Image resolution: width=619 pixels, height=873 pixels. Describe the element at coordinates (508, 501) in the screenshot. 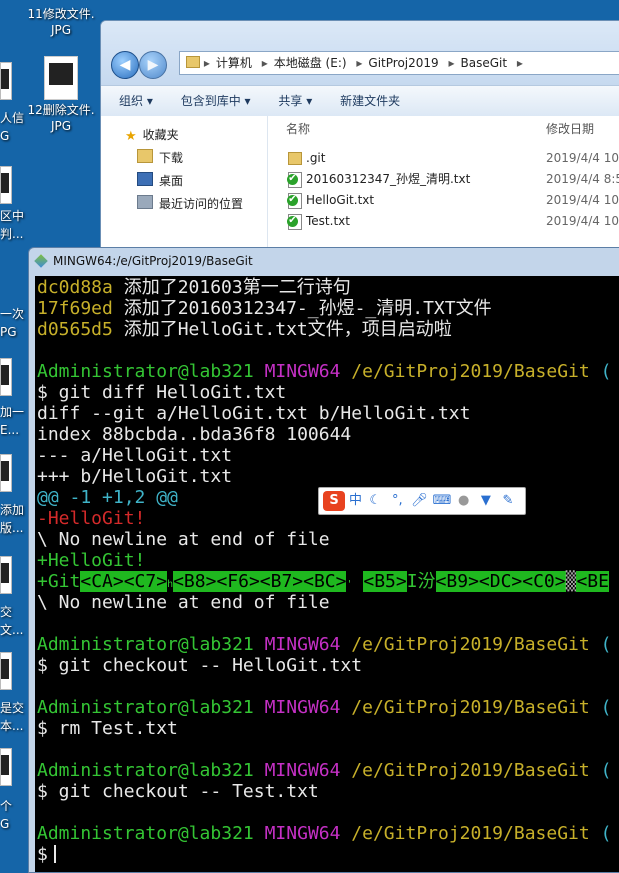

I see `wrench-icon: ✎` at that location.